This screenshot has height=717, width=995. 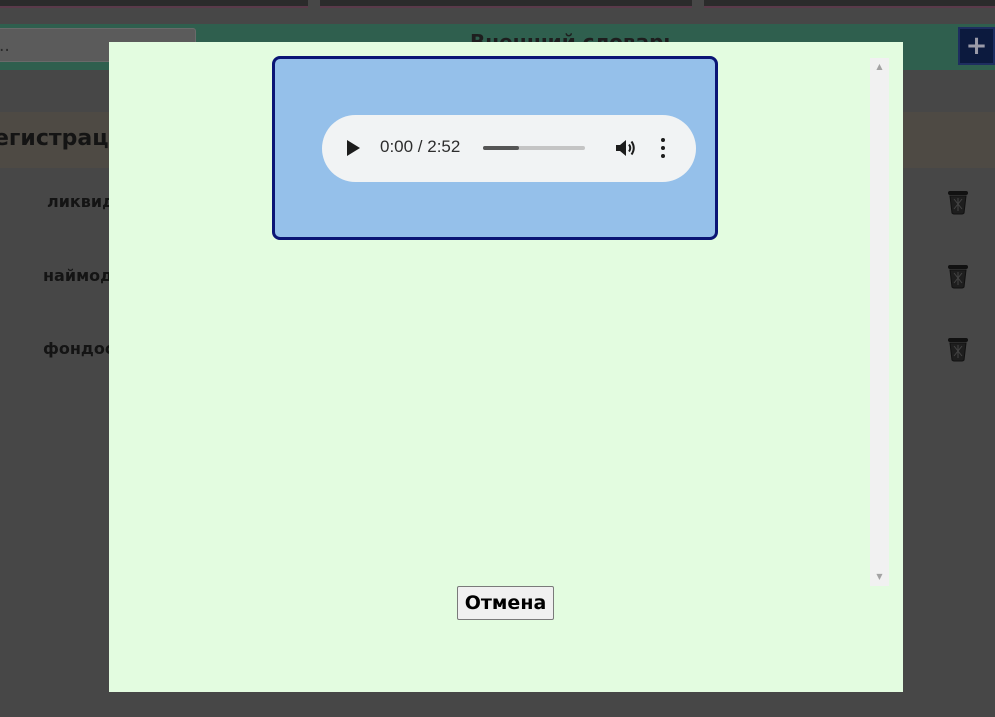 What do you see at coordinates (501, 148) in the screenshot?
I see `audio-progress-fill` at bounding box center [501, 148].